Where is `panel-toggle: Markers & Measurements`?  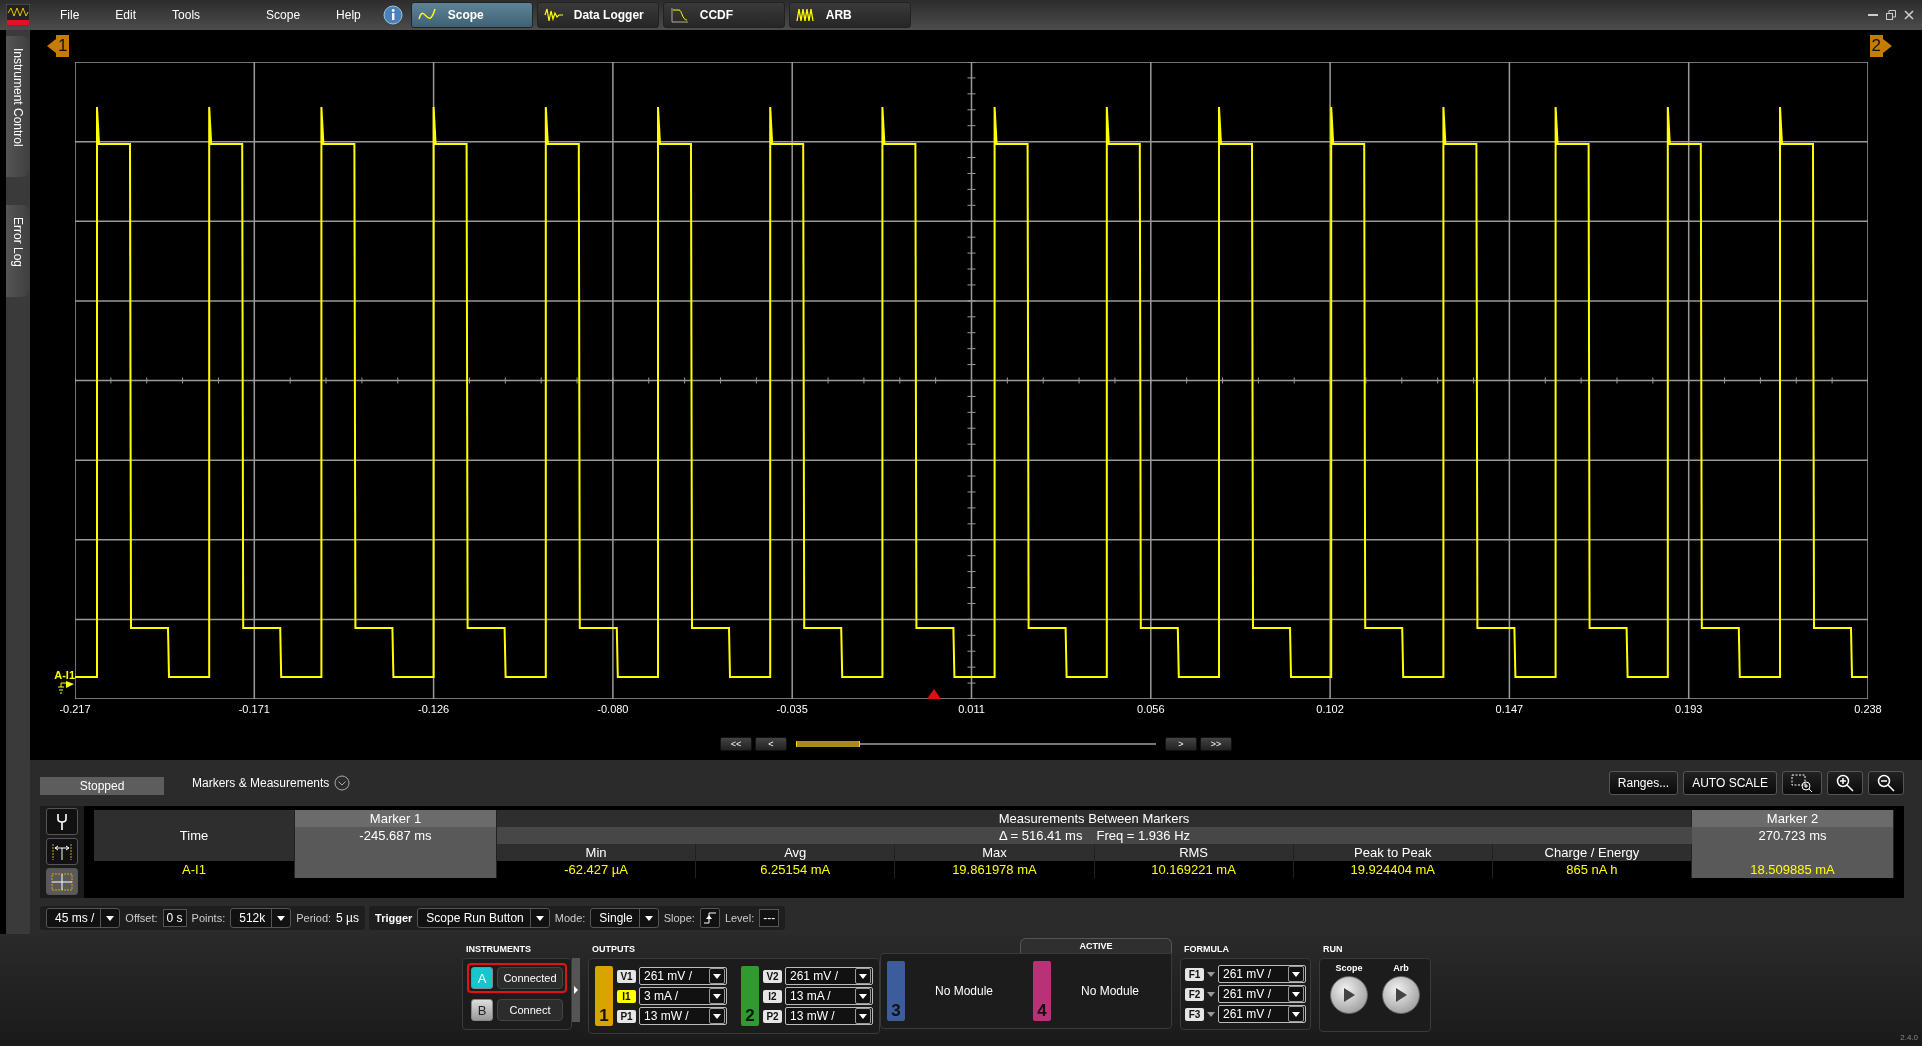
panel-toggle: Markers & Measurements is located at coordinates (271, 783).